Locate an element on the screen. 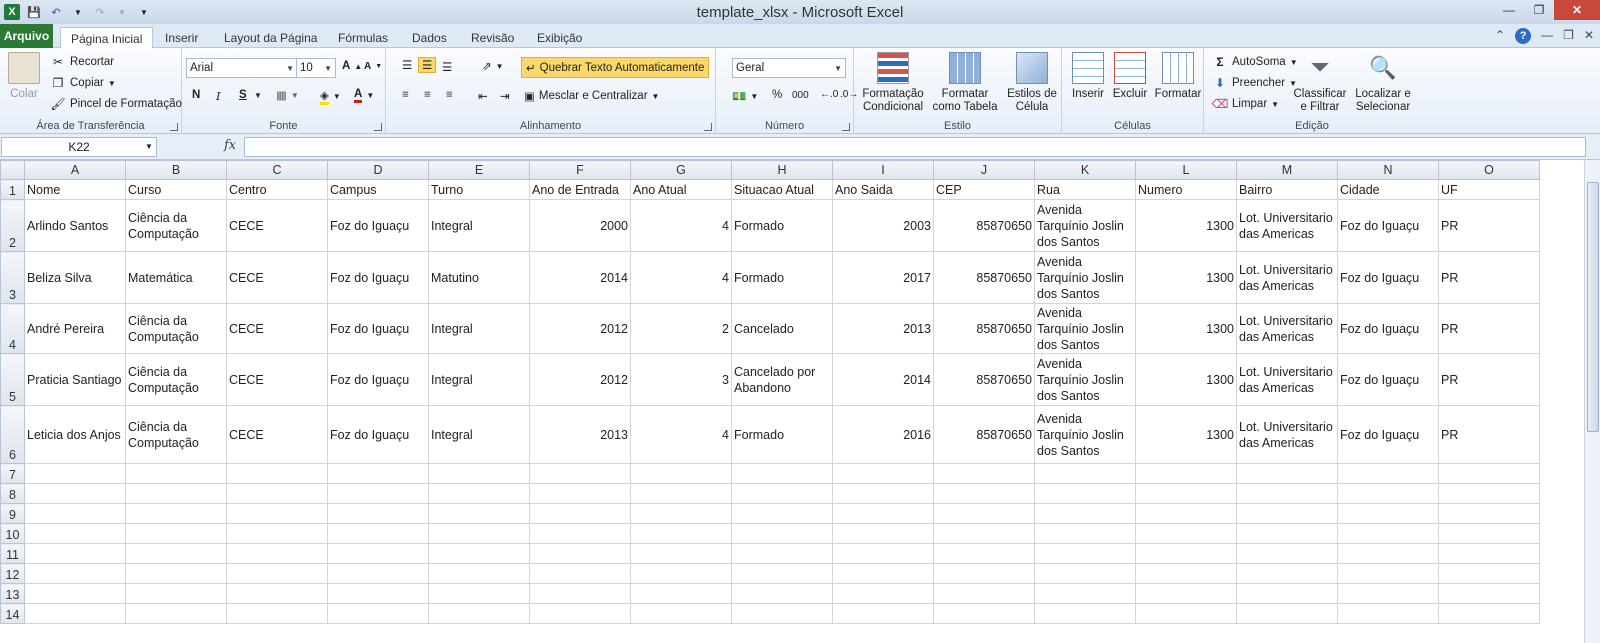 The image size is (1600, 643). column-header: N is located at coordinates (1388, 170).